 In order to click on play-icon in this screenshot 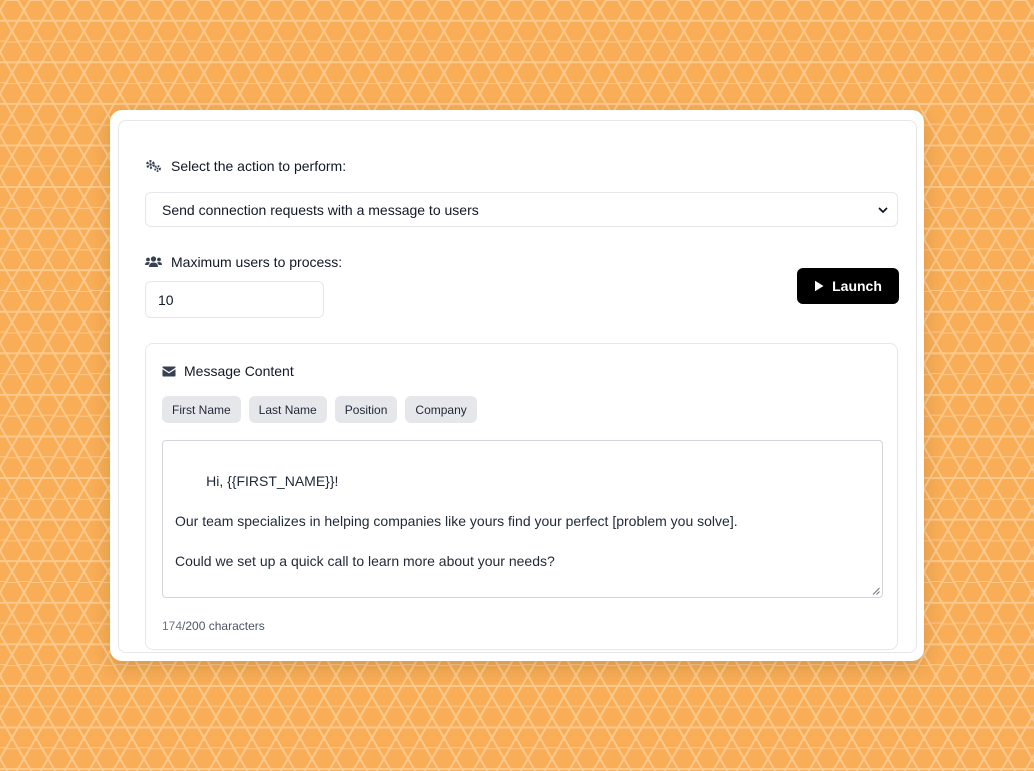, I will do `click(819, 286)`.